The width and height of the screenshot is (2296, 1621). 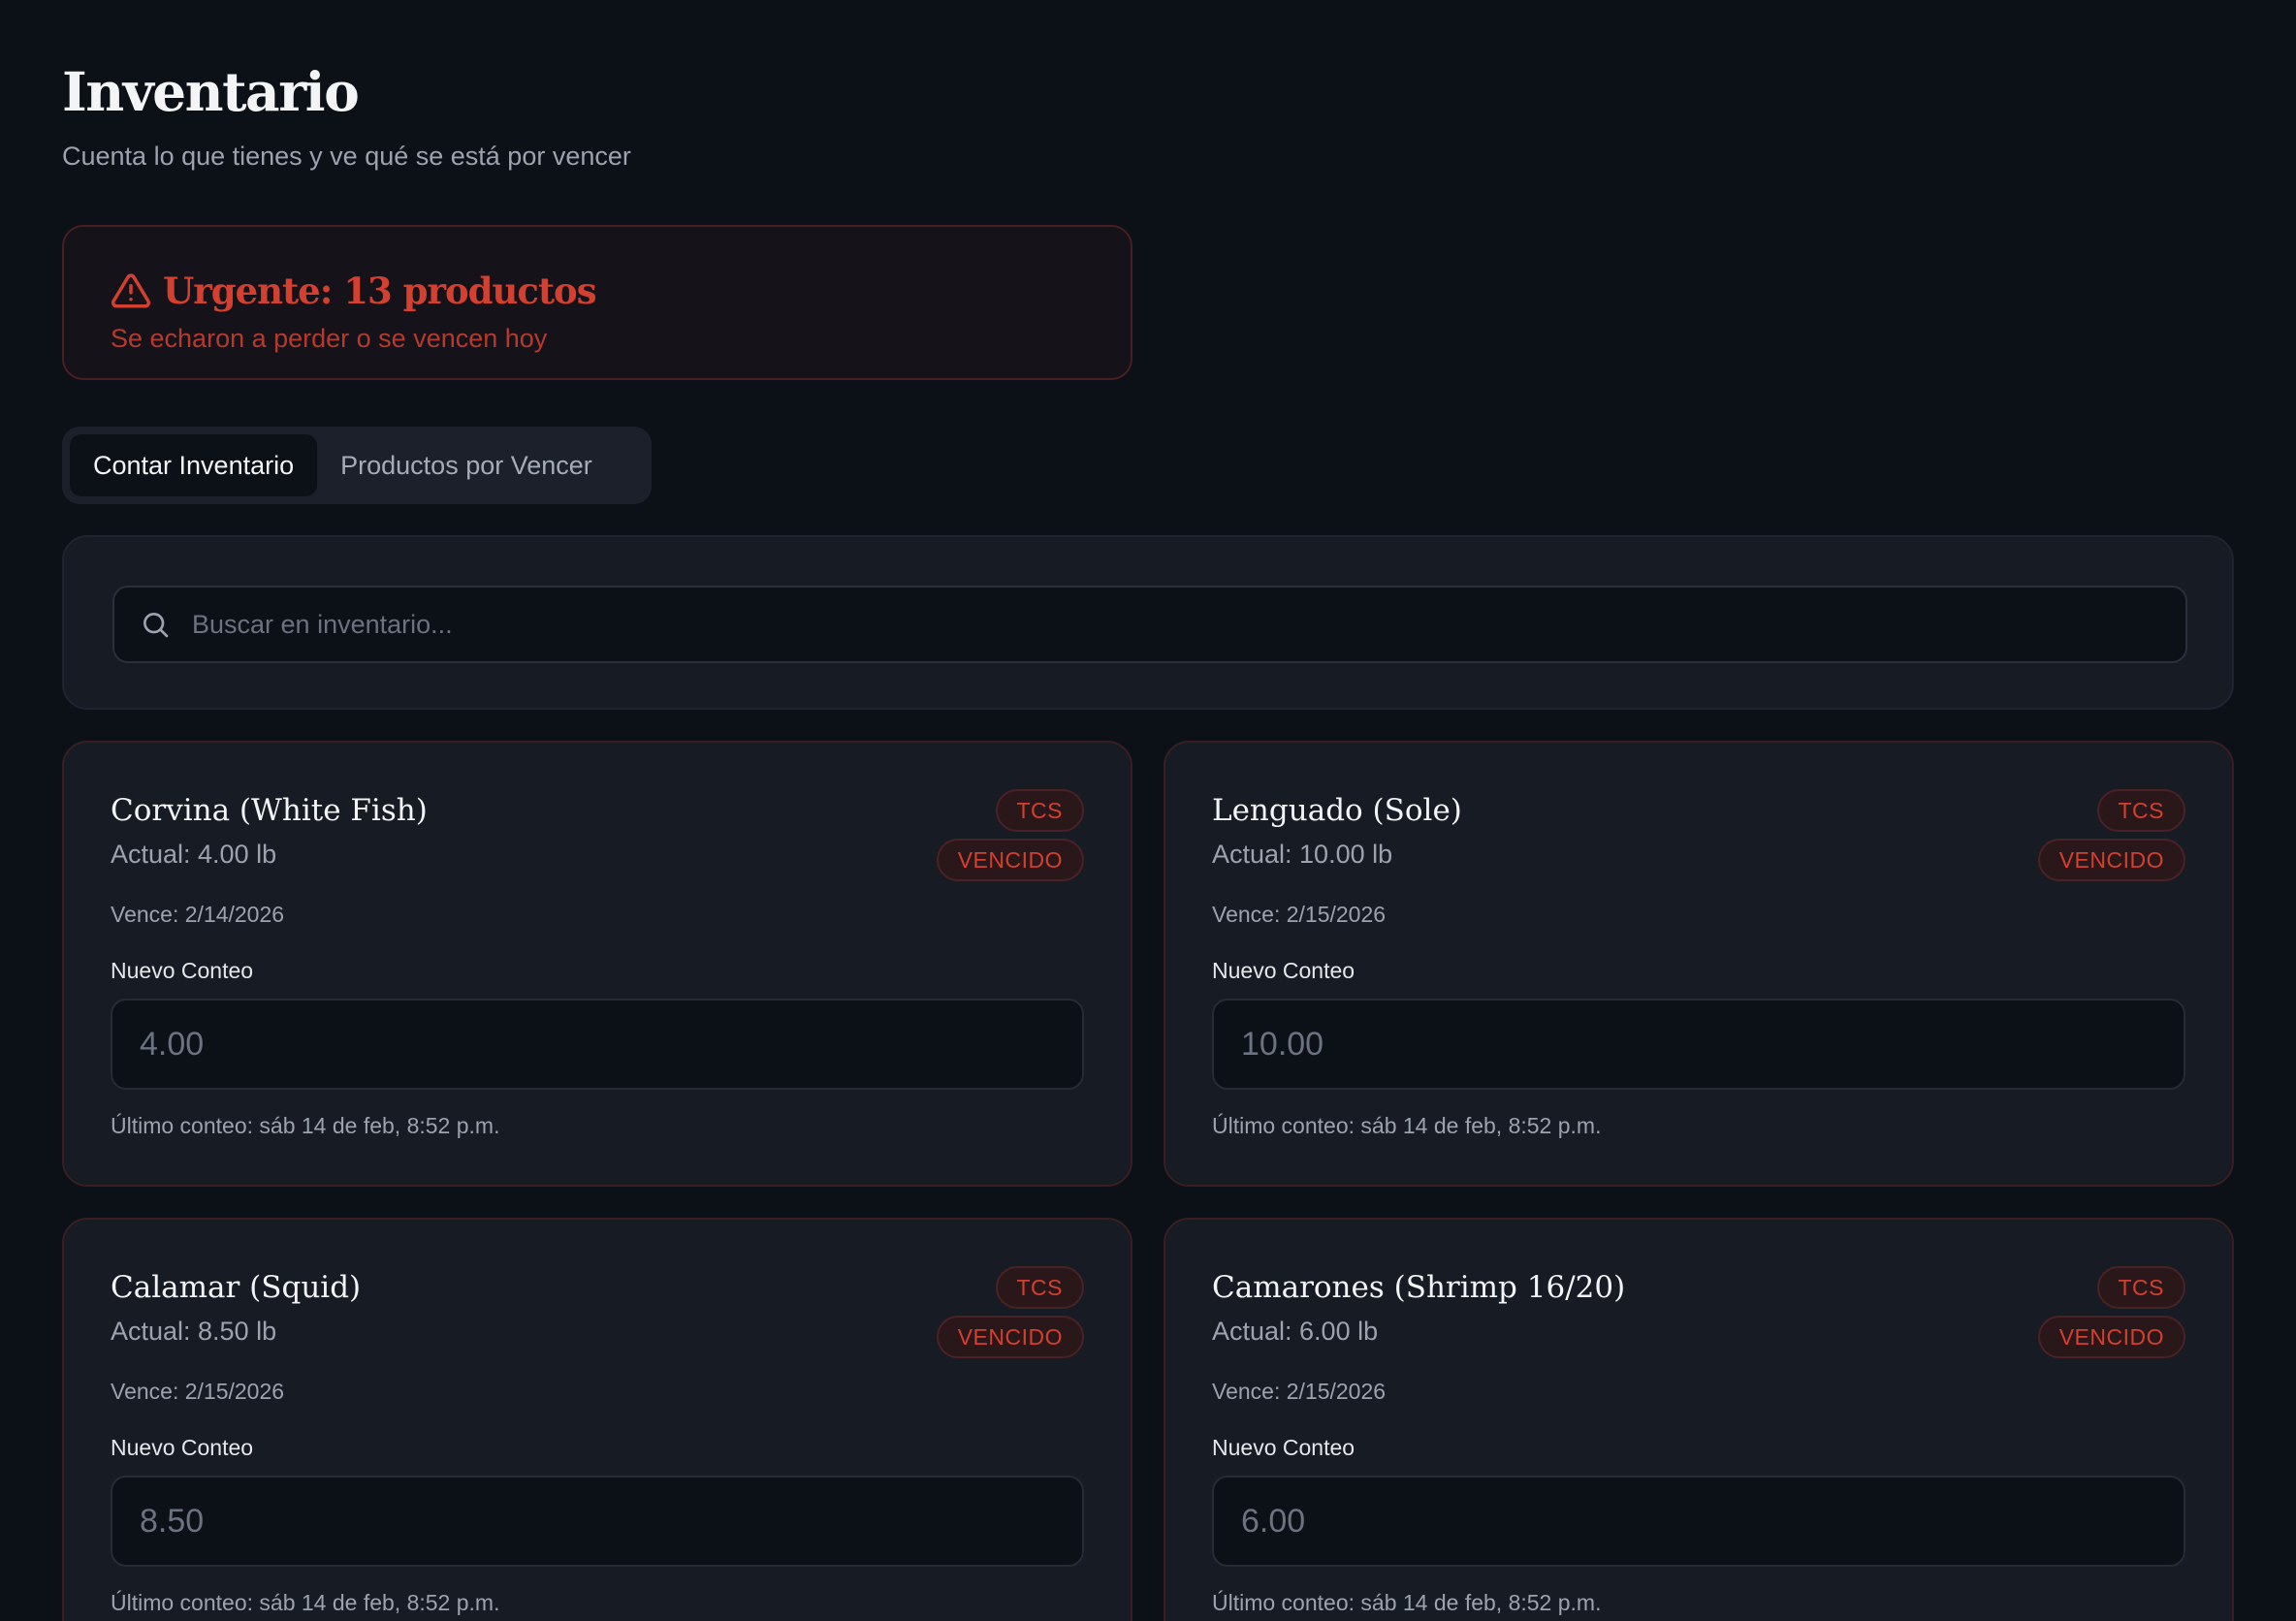 What do you see at coordinates (1419, 1287) in the screenshot?
I see `product-name: Camarones (Shrimp 16/20)` at bounding box center [1419, 1287].